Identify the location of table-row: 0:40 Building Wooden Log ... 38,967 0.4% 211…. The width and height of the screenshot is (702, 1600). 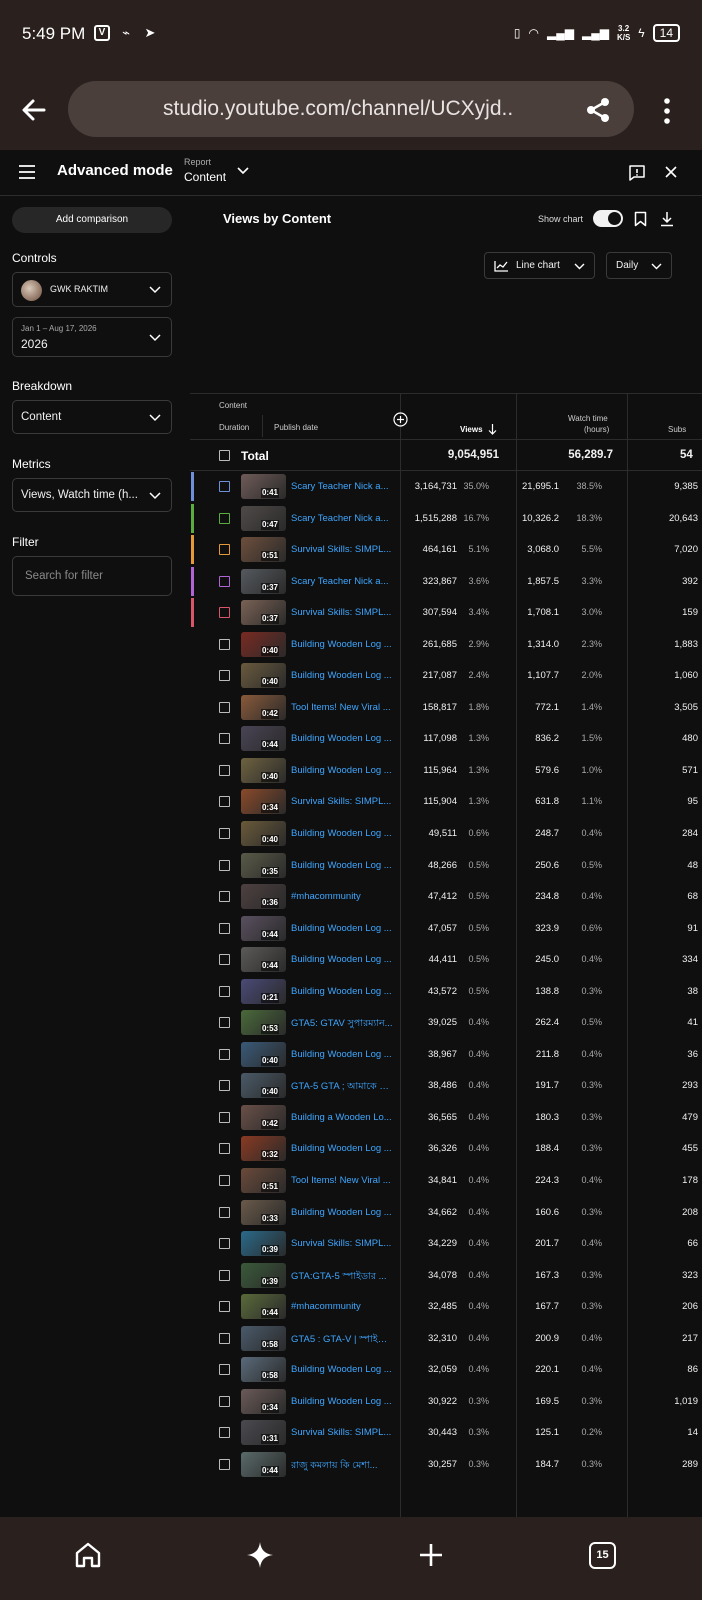
(446, 1055).